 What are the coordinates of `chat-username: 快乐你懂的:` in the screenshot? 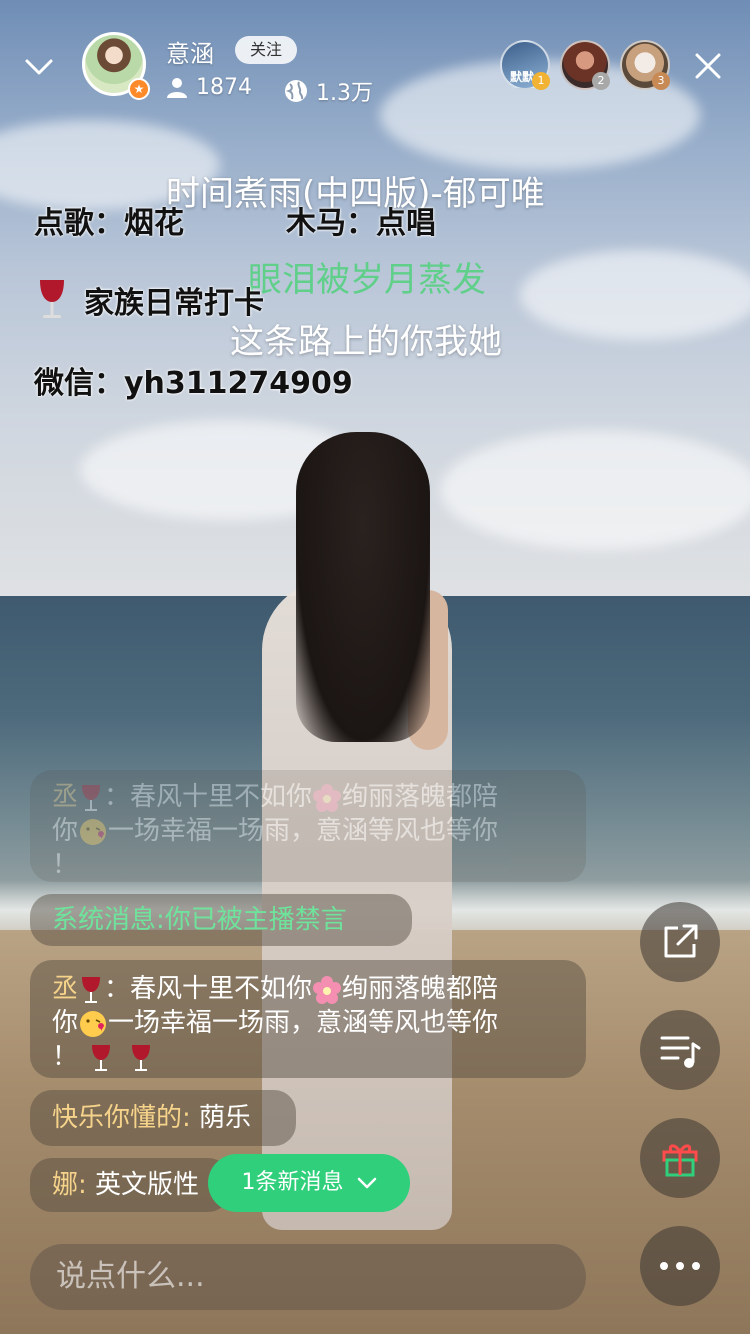 It's located at (121, 1118).